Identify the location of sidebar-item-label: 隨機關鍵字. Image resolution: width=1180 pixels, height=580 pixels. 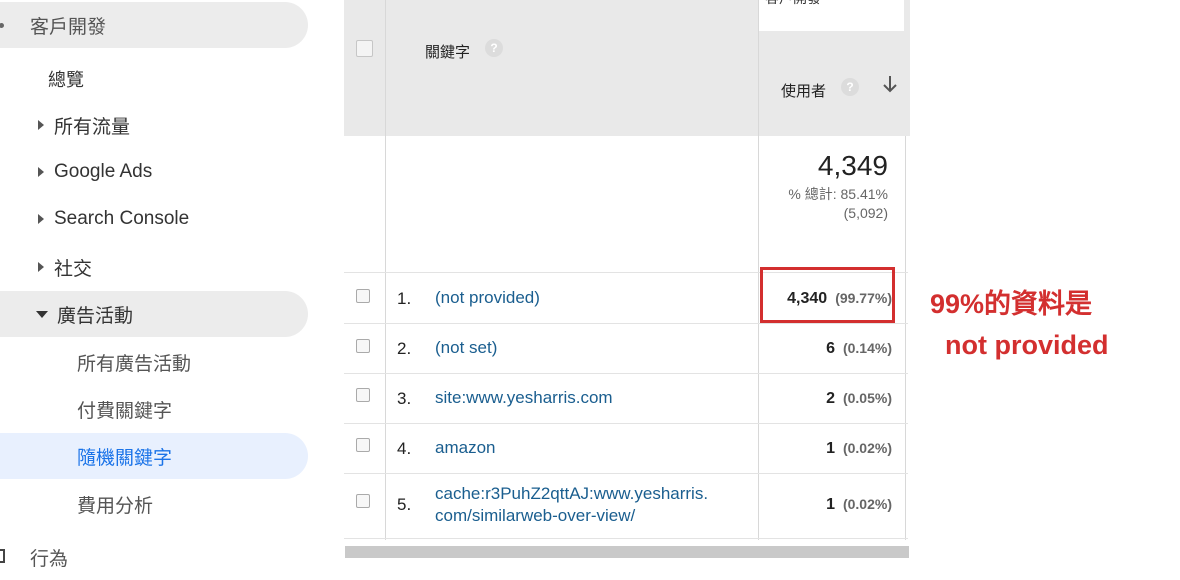
(125, 458).